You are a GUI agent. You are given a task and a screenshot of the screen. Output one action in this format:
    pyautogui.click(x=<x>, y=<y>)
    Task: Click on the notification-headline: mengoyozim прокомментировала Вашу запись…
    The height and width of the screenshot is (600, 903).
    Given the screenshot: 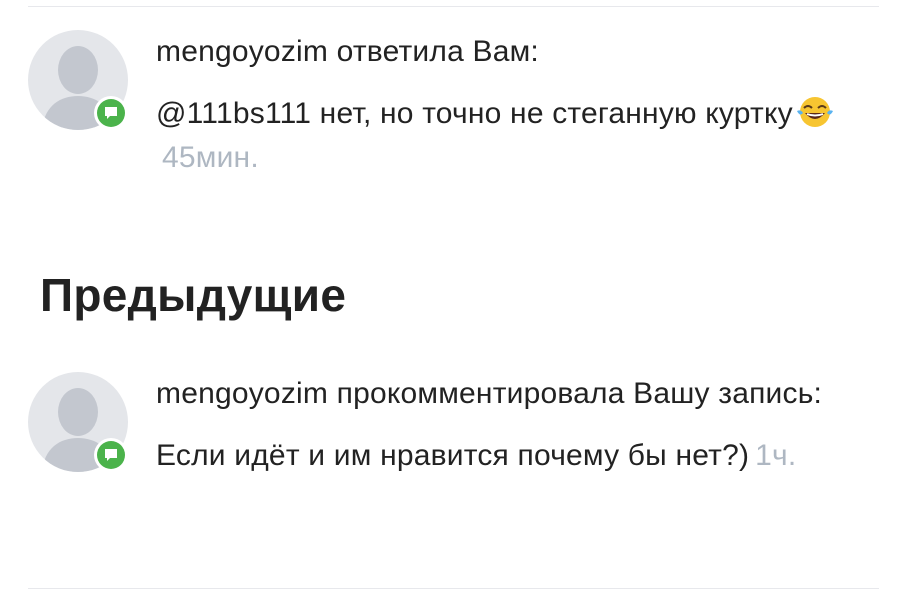 What is the action you would take?
    pyautogui.click(x=517, y=394)
    